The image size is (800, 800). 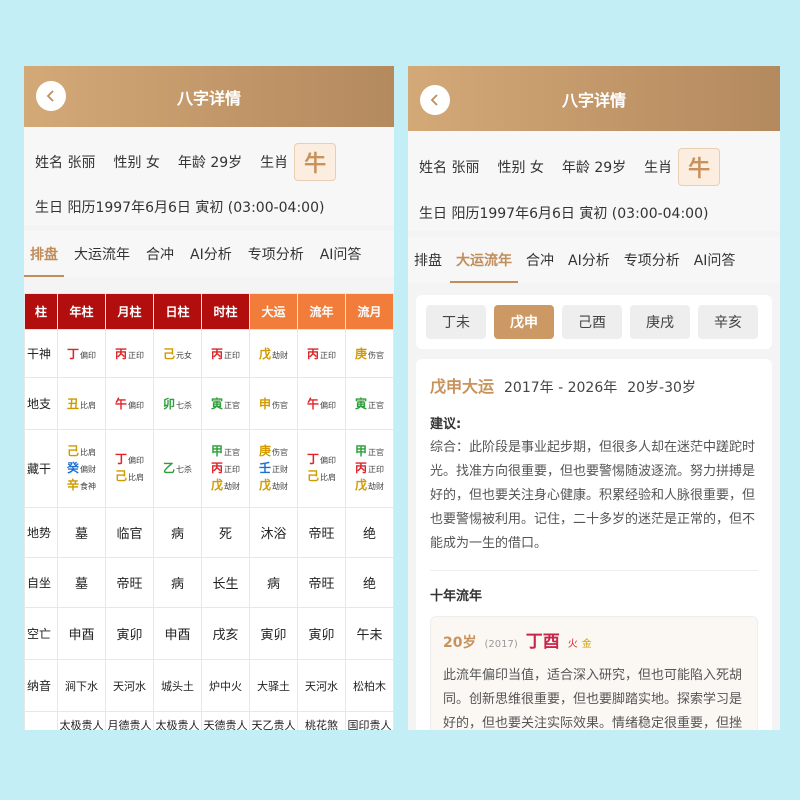 I want to click on gan-char: 寅, so click(x=216, y=404).